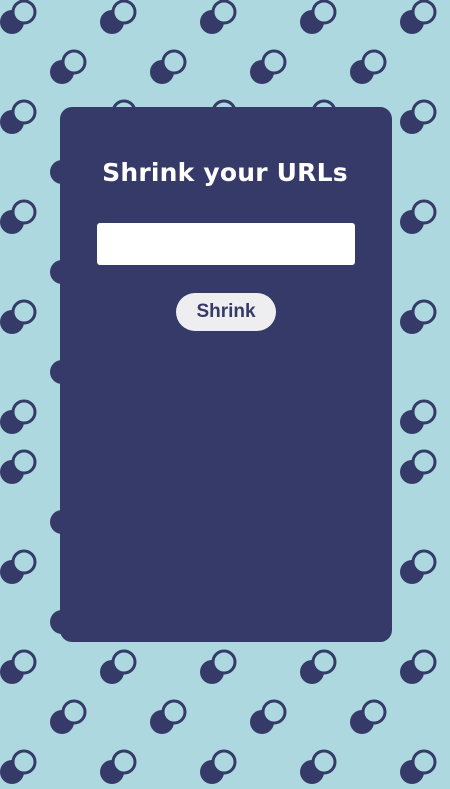 The image size is (450, 789). Describe the element at coordinates (226, 312) in the screenshot. I see `shrink-button: Shrink` at that location.